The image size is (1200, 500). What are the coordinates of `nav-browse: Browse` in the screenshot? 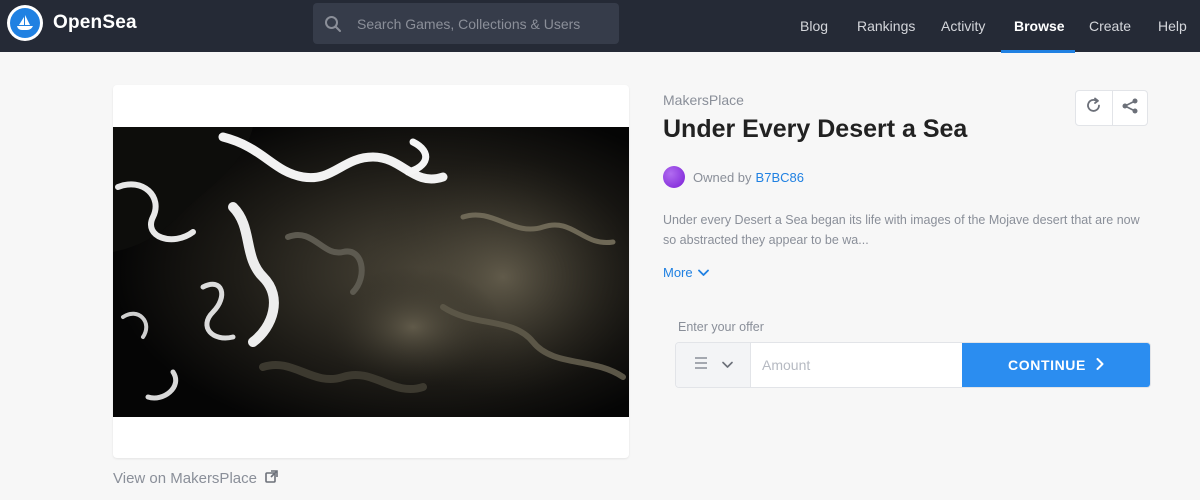 It's located at (1039, 26).